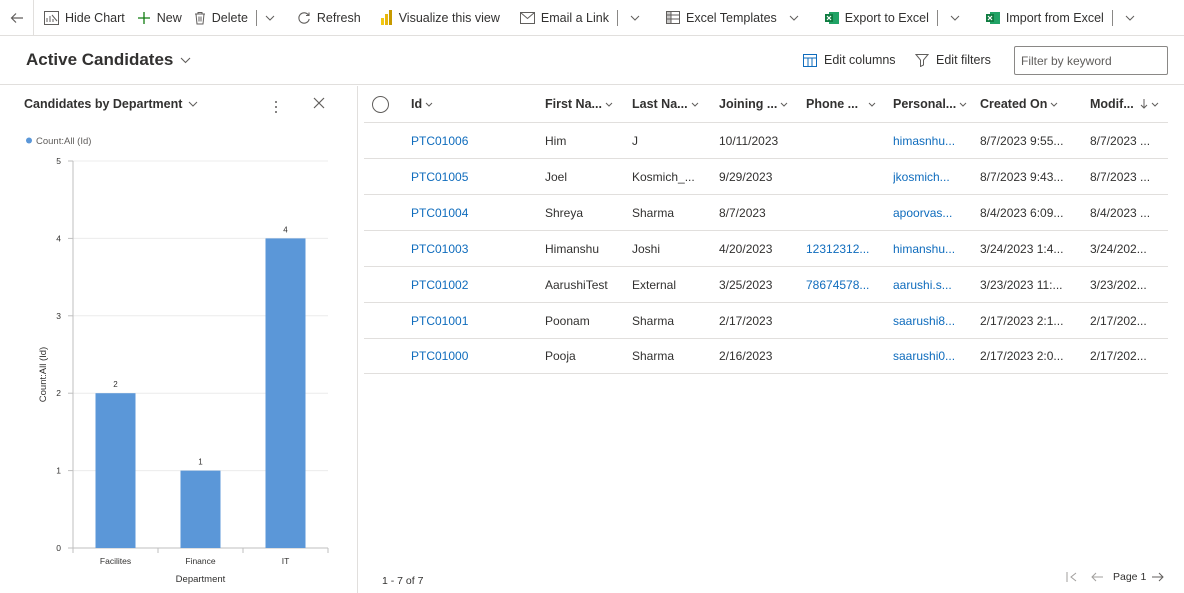  What do you see at coordinates (963, 60) in the screenshot?
I see `edit-filters-label: Edit filters` at bounding box center [963, 60].